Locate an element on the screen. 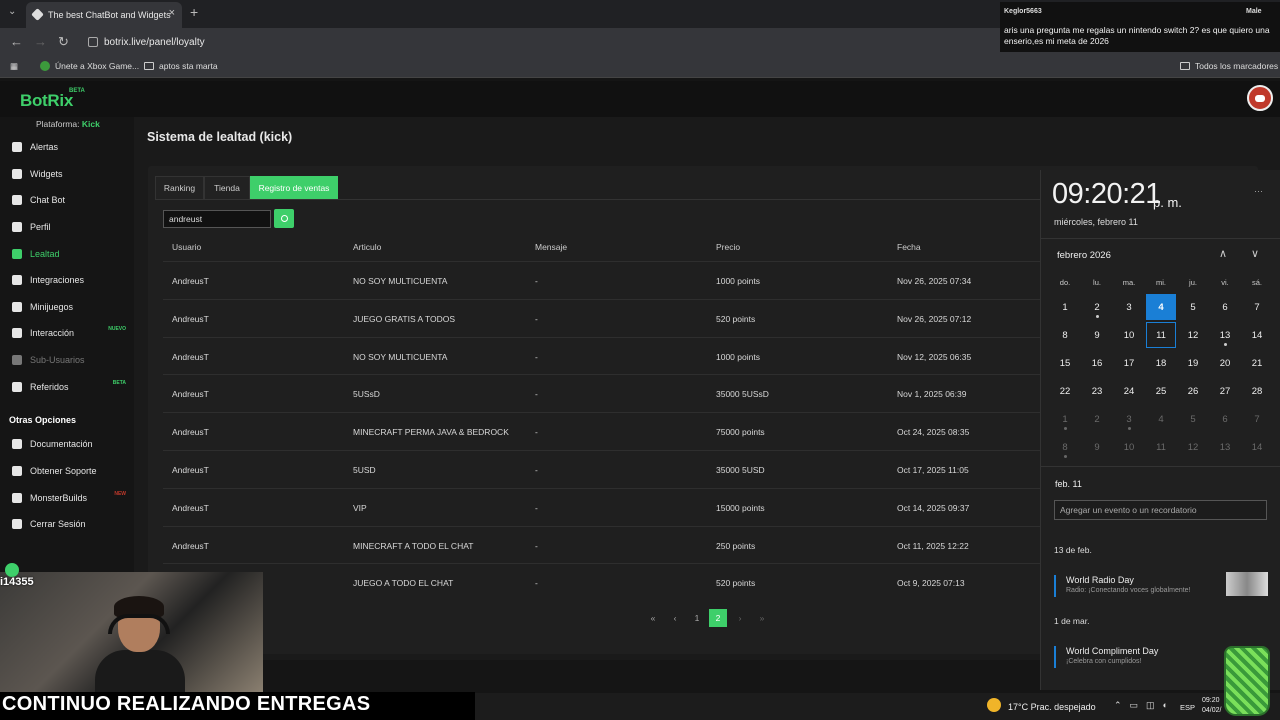  sidebar-item-subusuarios: Sub-Usuarios is located at coordinates (73, 360).